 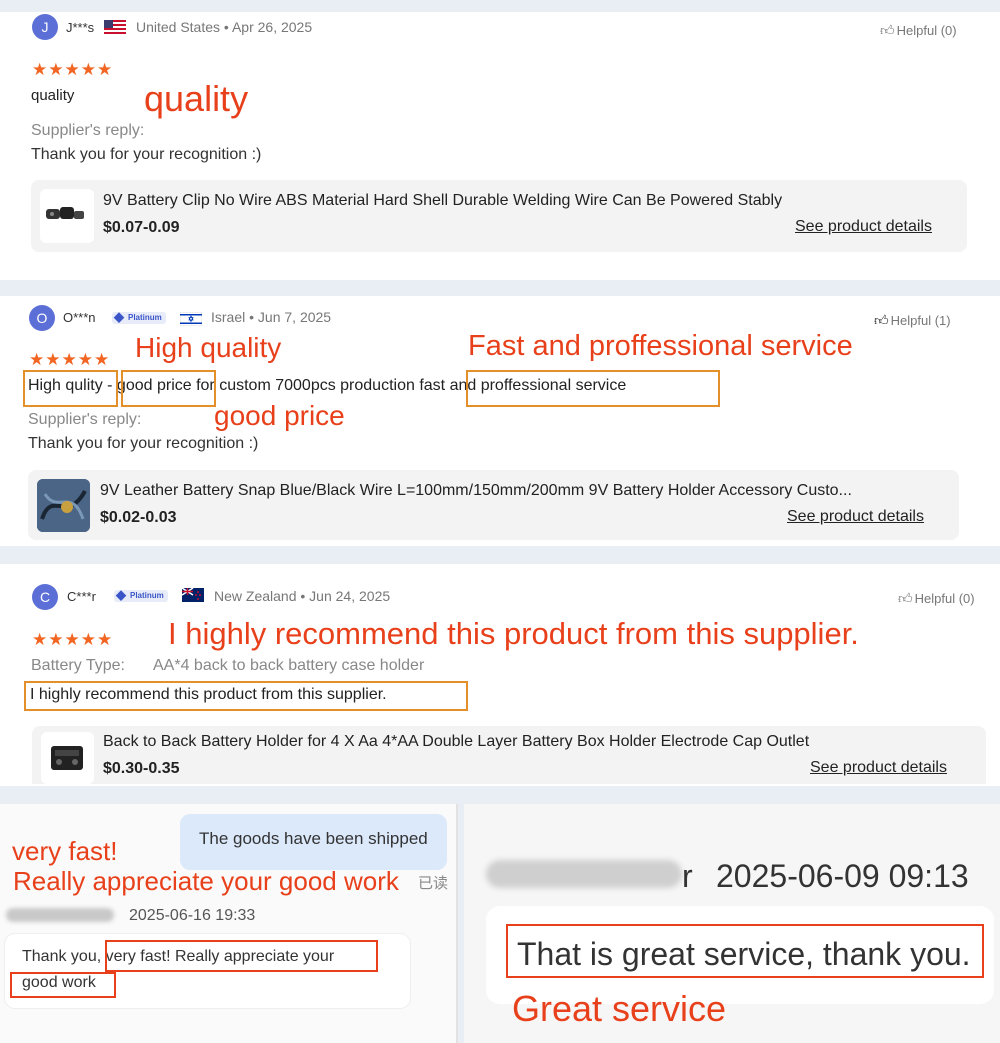 I want to click on annotation-good-price: good price, so click(x=279, y=415).